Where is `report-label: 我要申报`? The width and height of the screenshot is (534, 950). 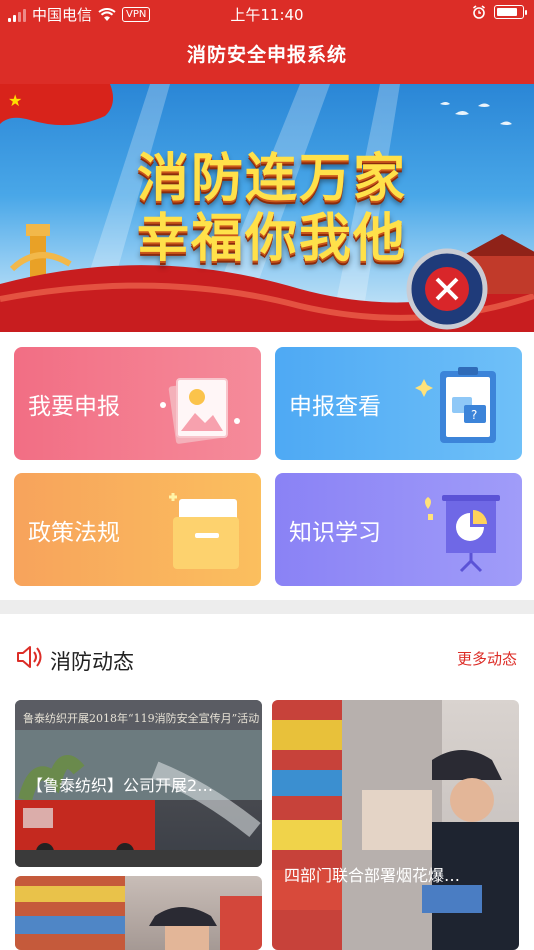
report-label: 我要申报 is located at coordinates (74, 407).